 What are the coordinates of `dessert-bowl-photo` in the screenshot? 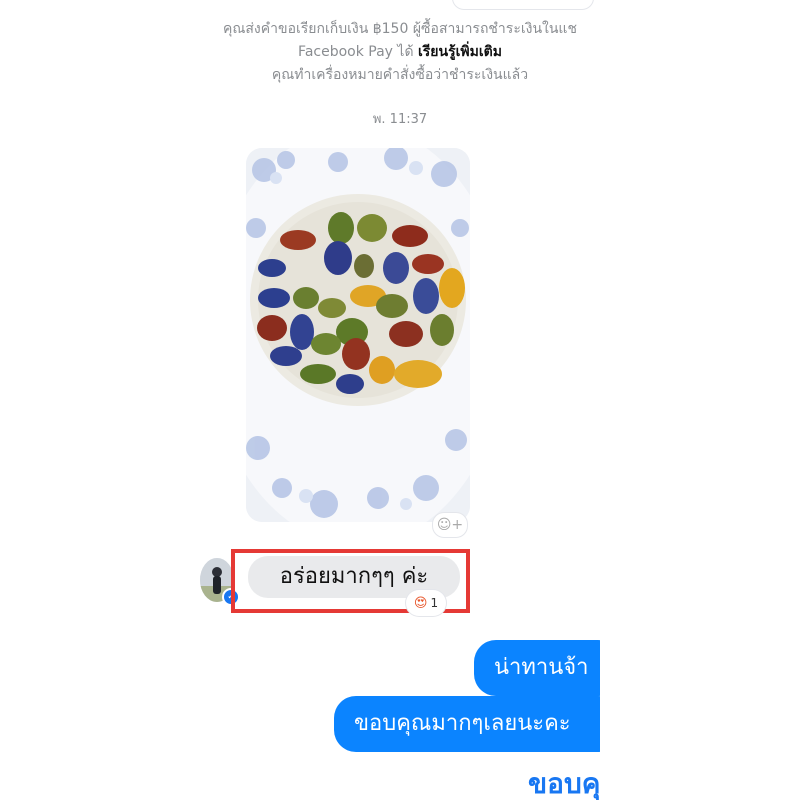 It's located at (358, 335).